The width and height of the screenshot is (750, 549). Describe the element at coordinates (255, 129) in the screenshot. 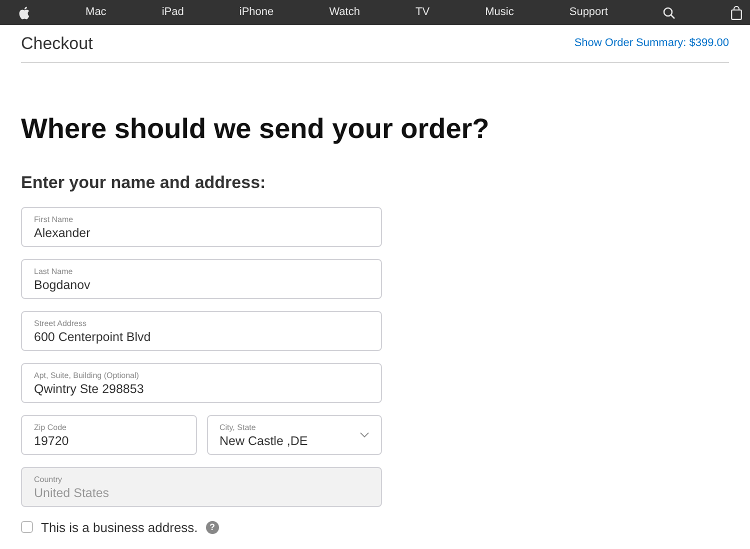

I see `page-heading: Where should we send your order?` at that location.